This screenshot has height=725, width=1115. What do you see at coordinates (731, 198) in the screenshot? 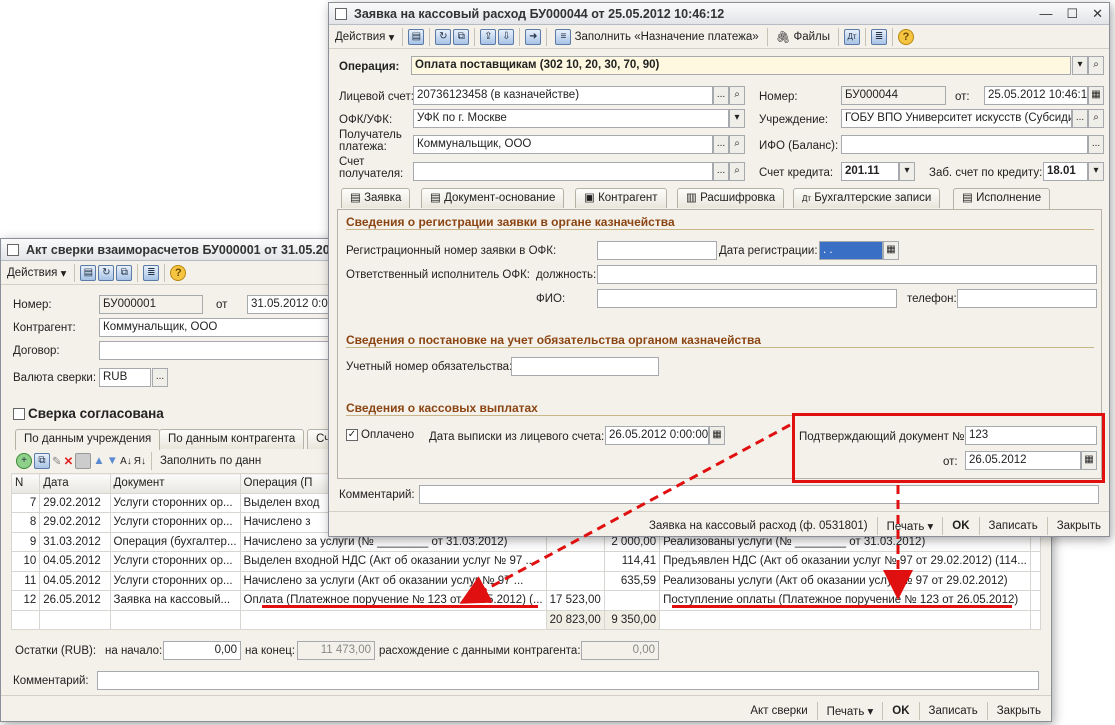
I see `tab-rasshifrovka: ▥ Расшифровка` at bounding box center [731, 198].